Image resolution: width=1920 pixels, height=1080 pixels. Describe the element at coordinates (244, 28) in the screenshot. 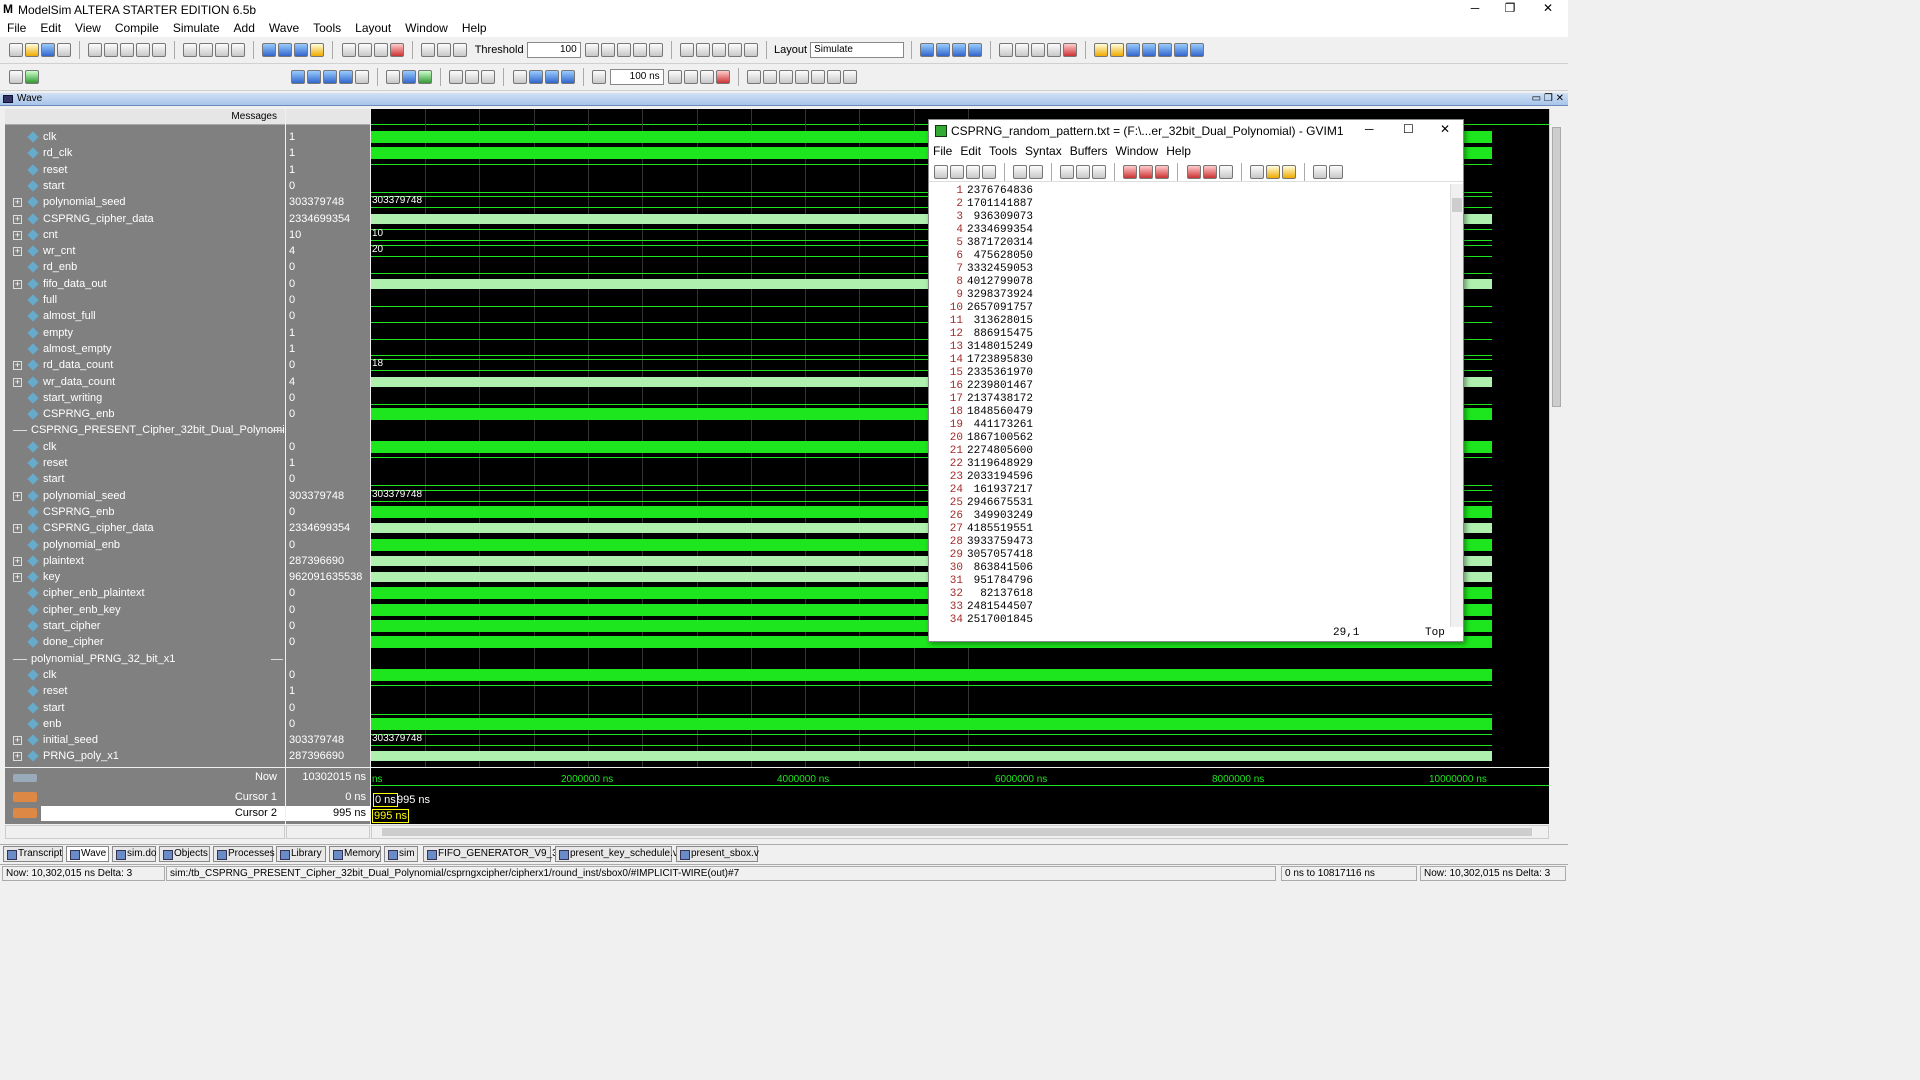

I see `menu-add: Add` at that location.